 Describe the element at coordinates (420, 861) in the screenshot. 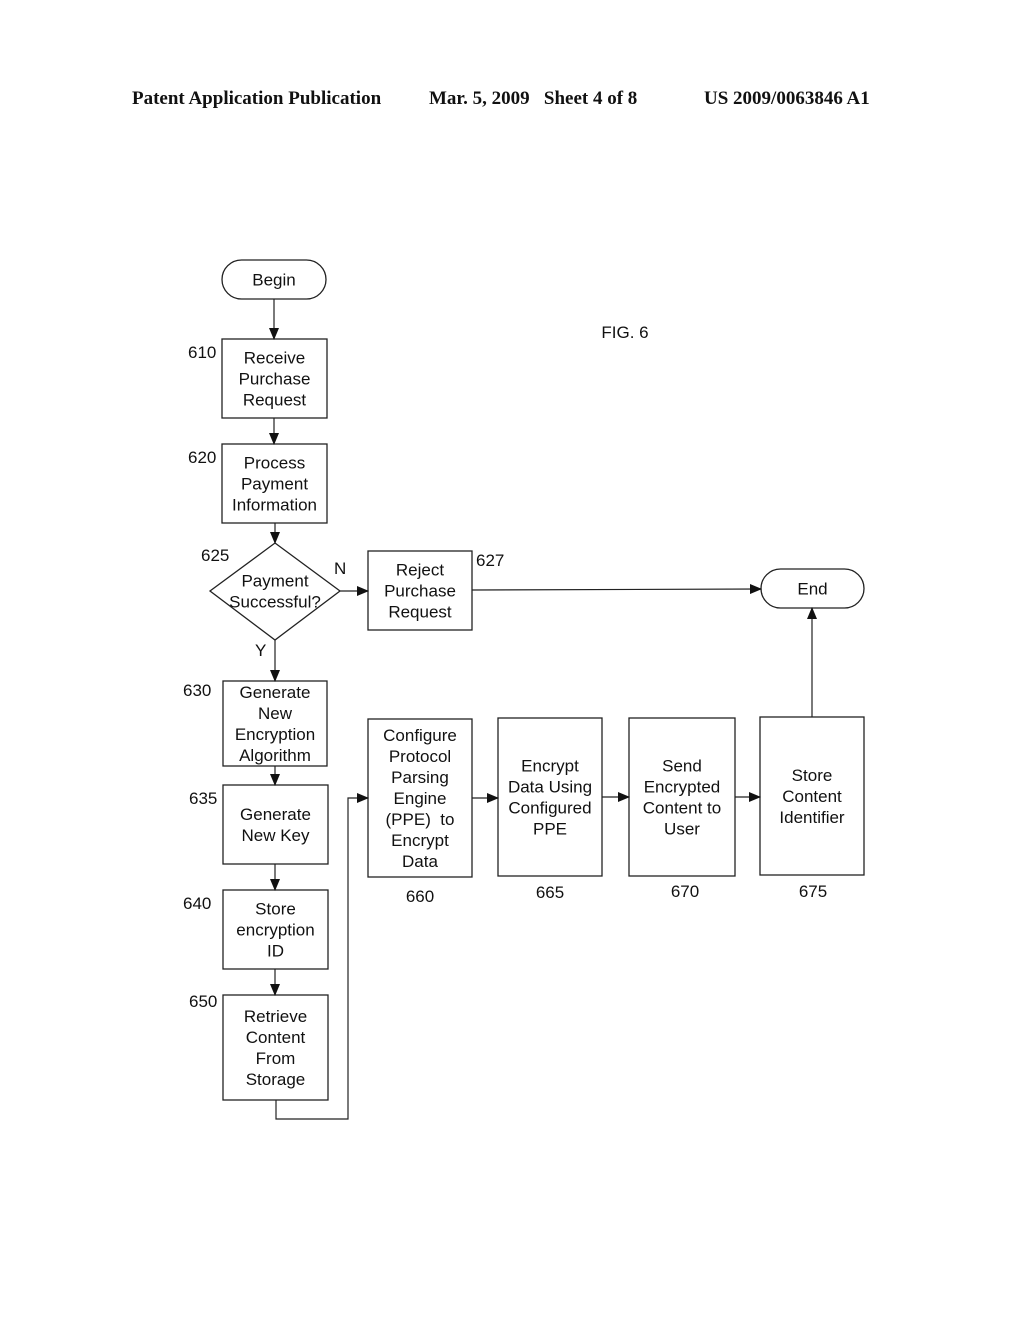

I see `n660-label-line: Data` at that location.